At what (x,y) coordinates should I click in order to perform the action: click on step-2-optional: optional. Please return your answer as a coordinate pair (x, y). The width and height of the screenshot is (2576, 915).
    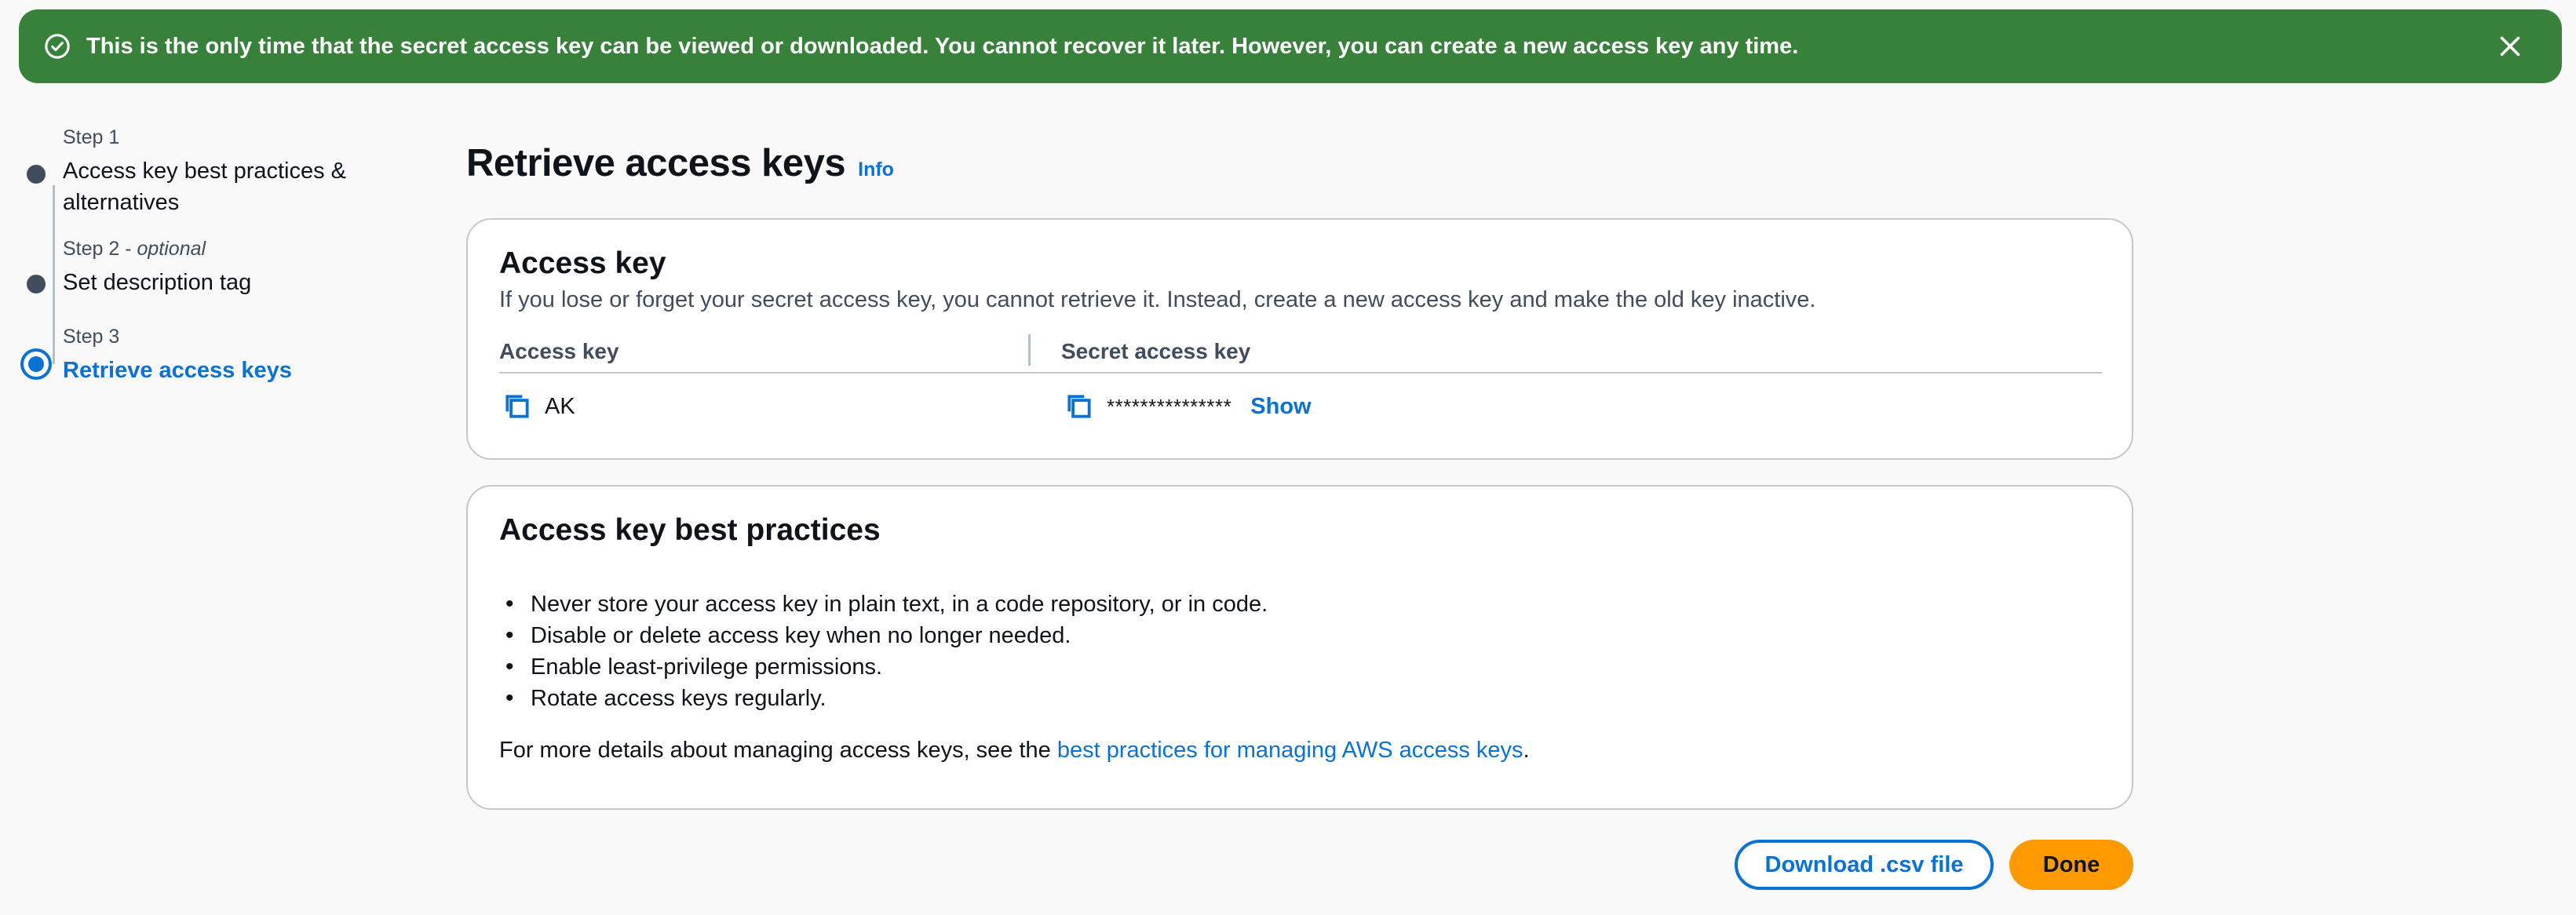
    Looking at the image, I should click on (171, 249).